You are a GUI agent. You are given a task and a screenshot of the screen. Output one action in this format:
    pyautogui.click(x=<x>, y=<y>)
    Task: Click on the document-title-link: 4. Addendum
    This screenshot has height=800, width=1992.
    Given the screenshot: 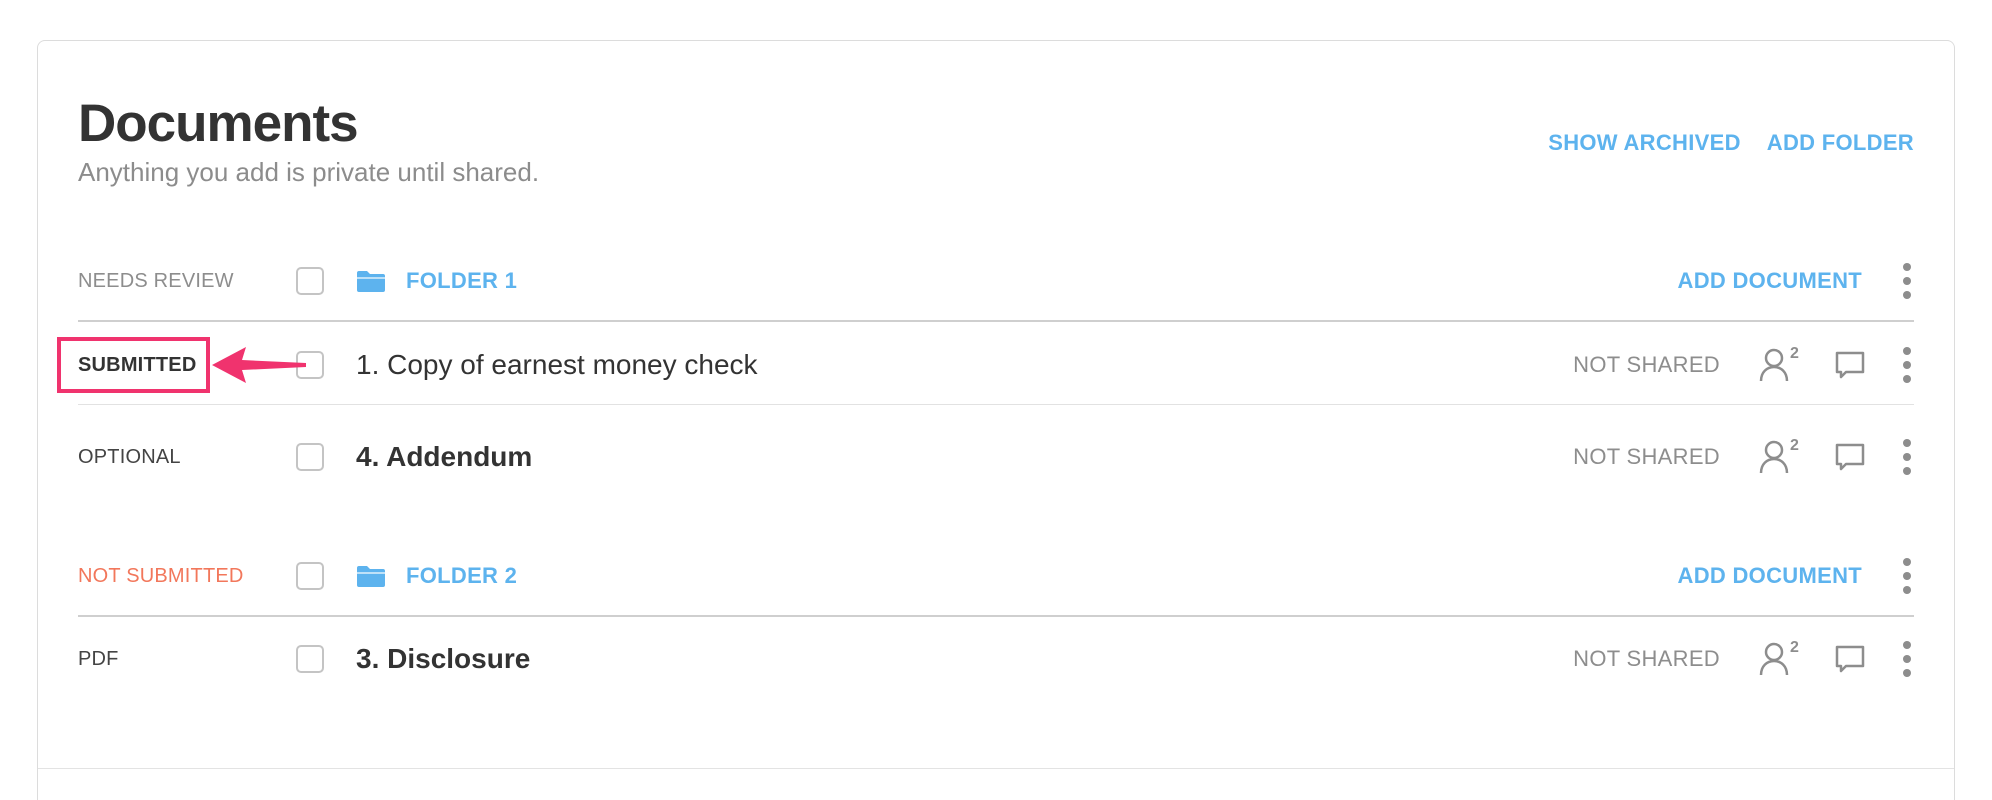 What is the action you would take?
    pyautogui.click(x=444, y=457)
    